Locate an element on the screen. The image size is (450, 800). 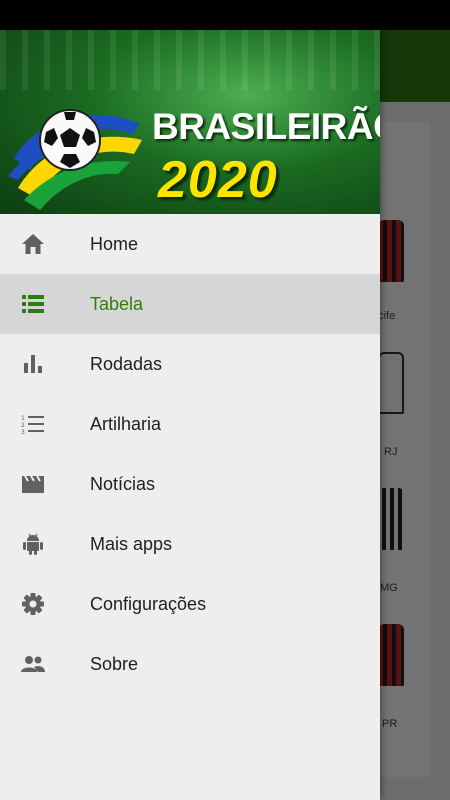
svg-text: 3 is located at coordinates (23, 432).